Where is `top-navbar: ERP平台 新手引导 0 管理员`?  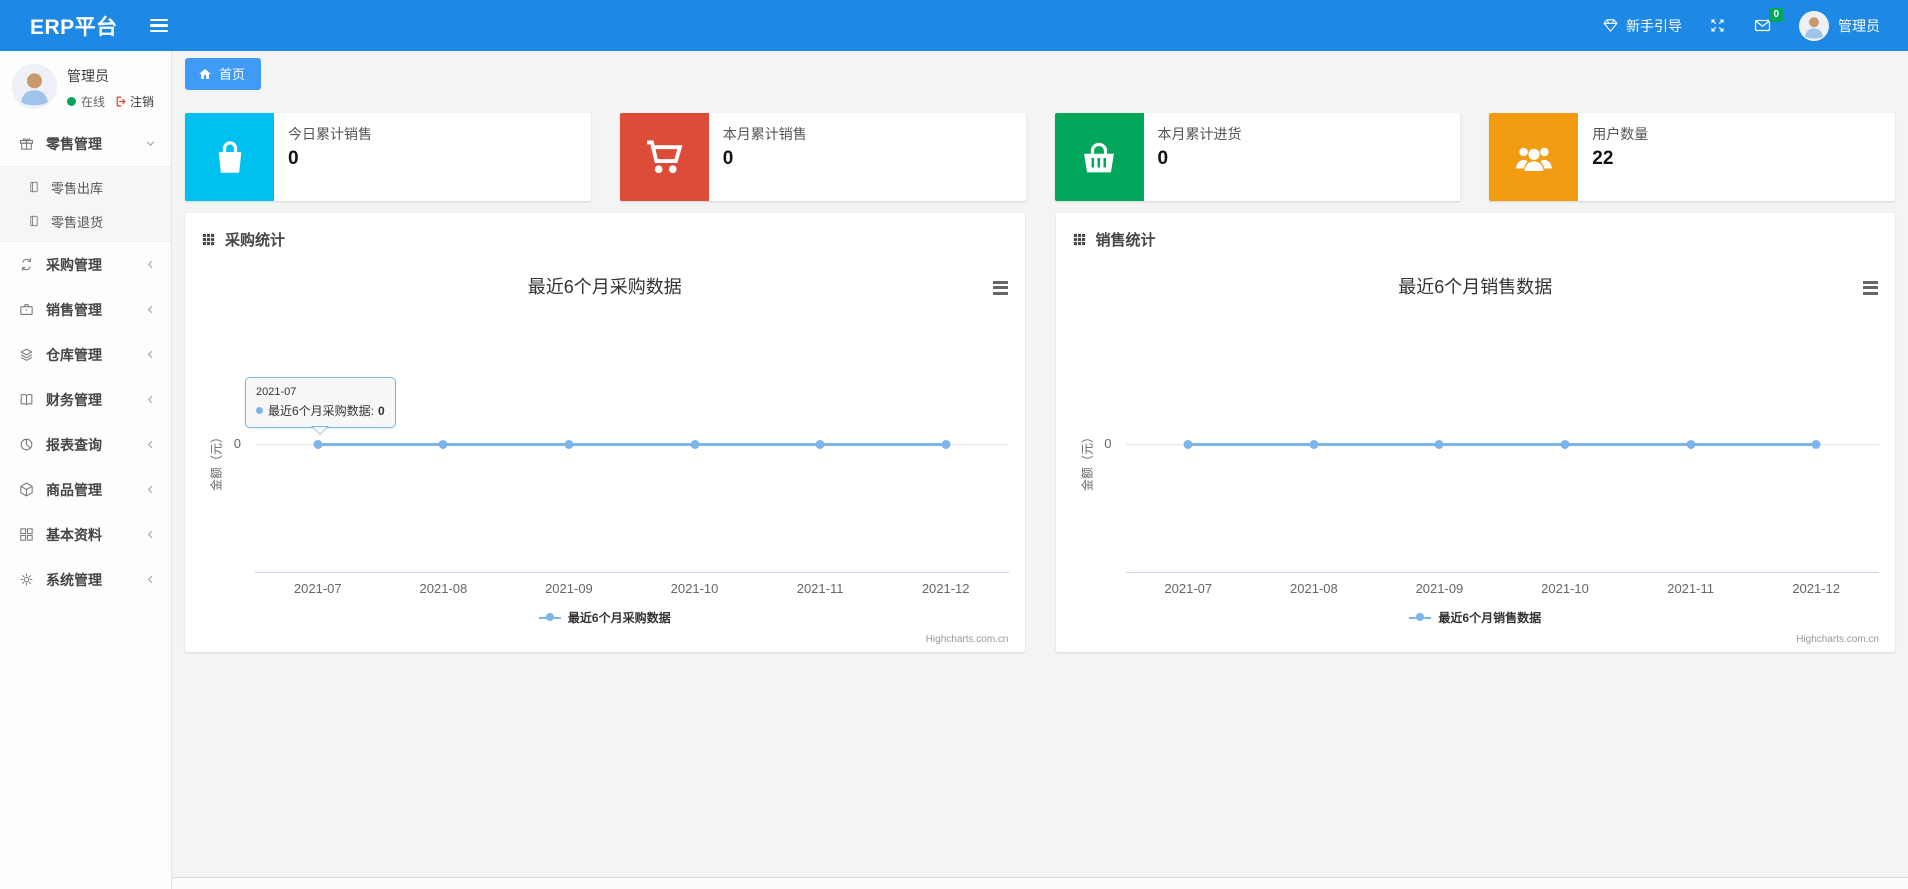 top-navbar: ERP平台 新手引导 0 管理员 is located at coordinates (954, 25).